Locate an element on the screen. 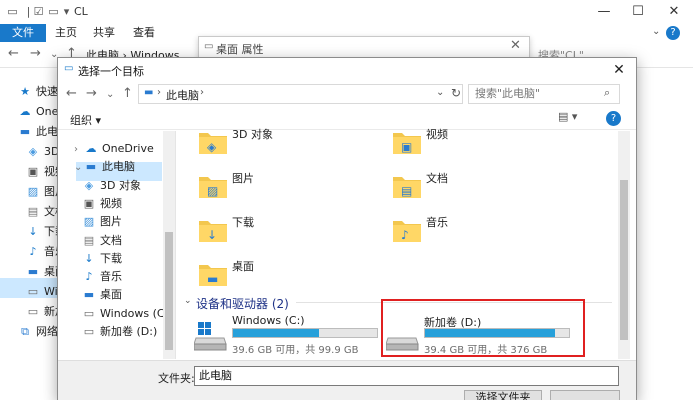  folder-label: 桌面 is located at coordinates (243, 266).